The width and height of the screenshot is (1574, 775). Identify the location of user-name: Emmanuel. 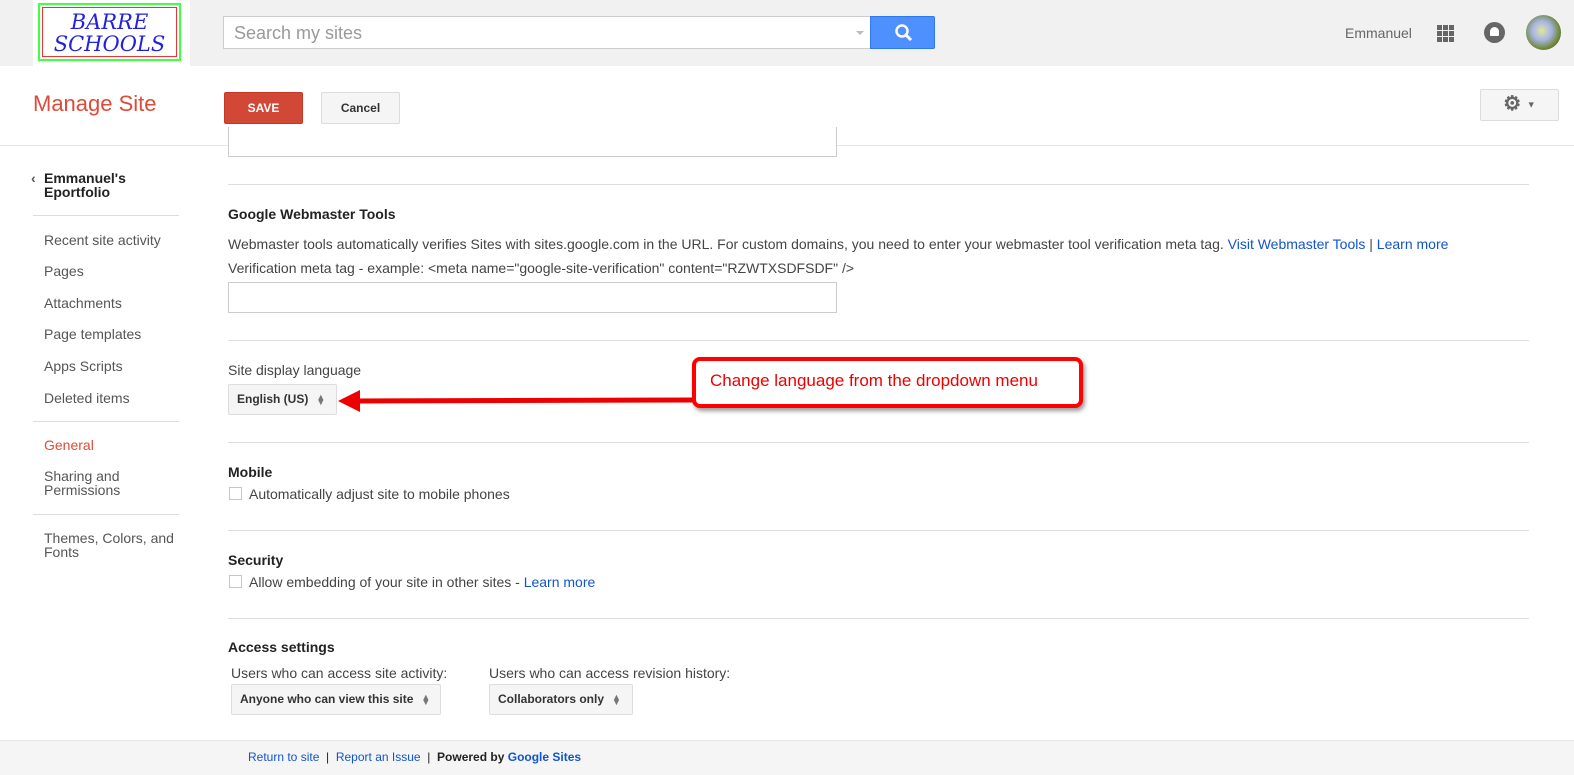
(1378, 33).